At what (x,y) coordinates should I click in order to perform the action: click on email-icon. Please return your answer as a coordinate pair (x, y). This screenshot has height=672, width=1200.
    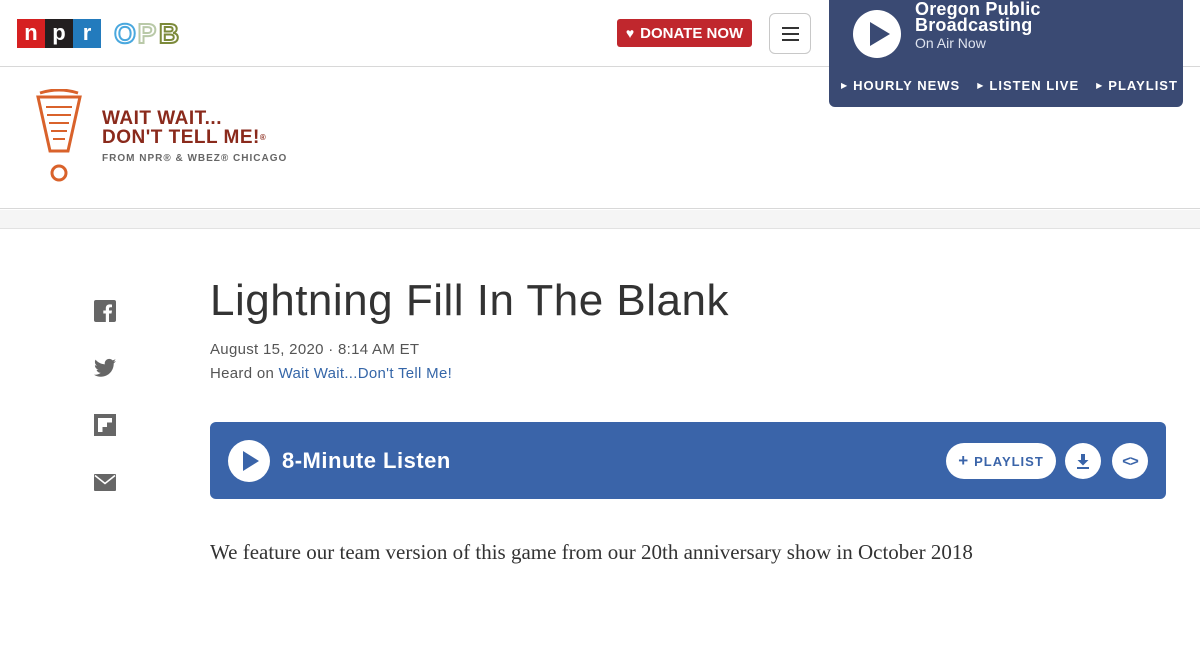
    Looking at the image, I should click on (105, 482).